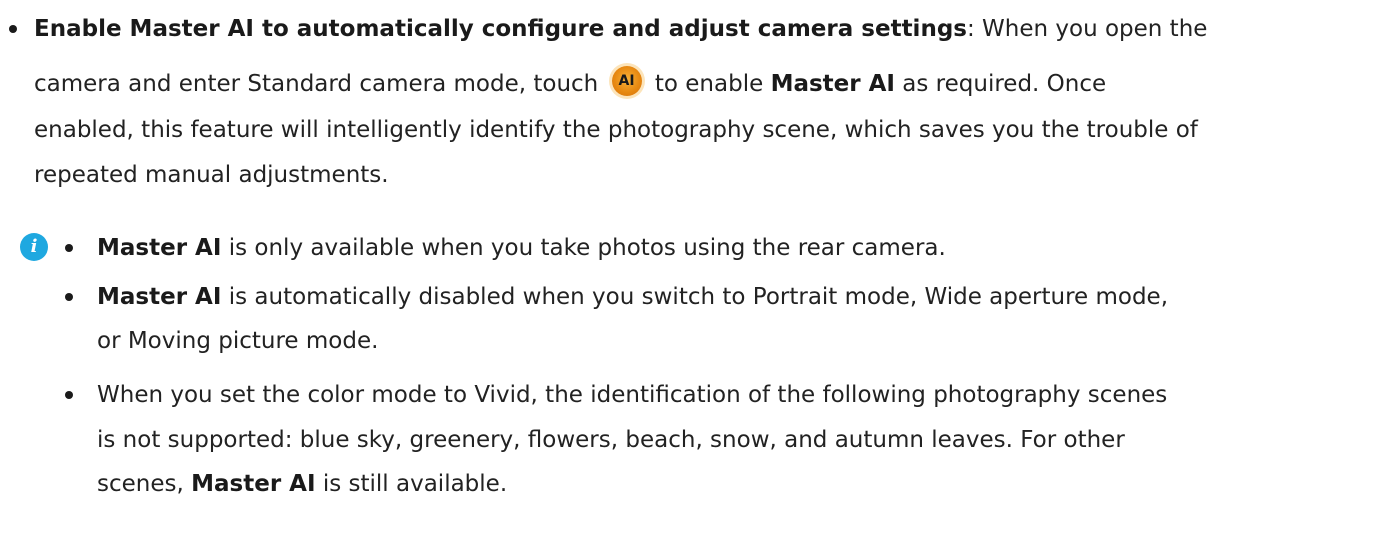 The height and width of the screenshot is (540, 1397). I want to click on bullet-main, so click(13, 29).